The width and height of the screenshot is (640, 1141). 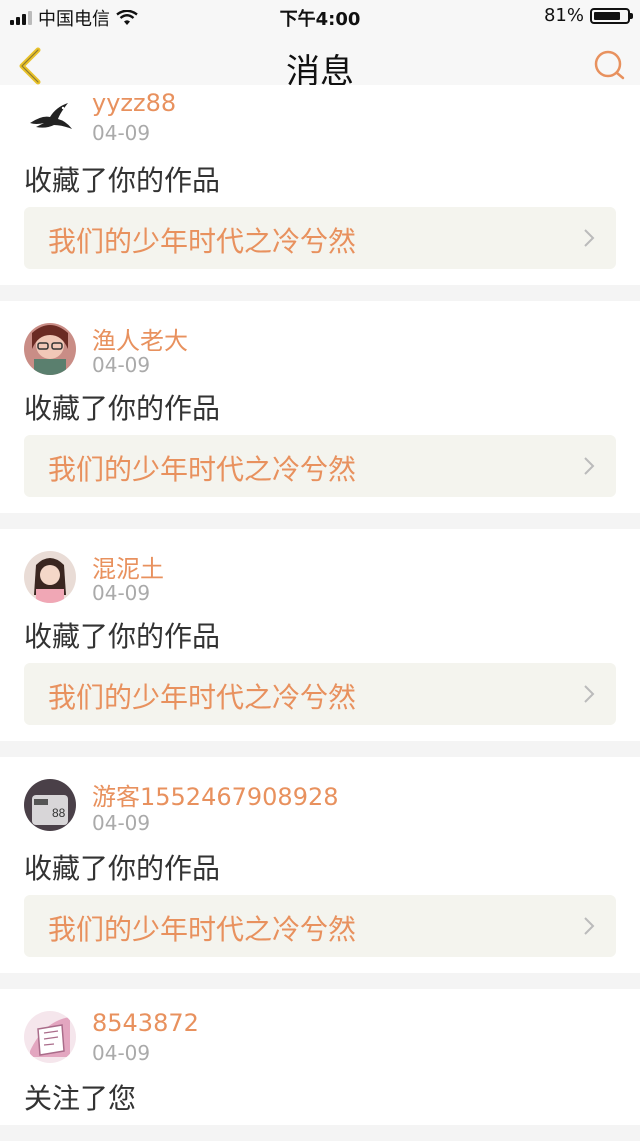 What do you see at coordinates (563, 15) in the screenshot?
I see `battery-percent: 81%` at bounding box center [563, 15].